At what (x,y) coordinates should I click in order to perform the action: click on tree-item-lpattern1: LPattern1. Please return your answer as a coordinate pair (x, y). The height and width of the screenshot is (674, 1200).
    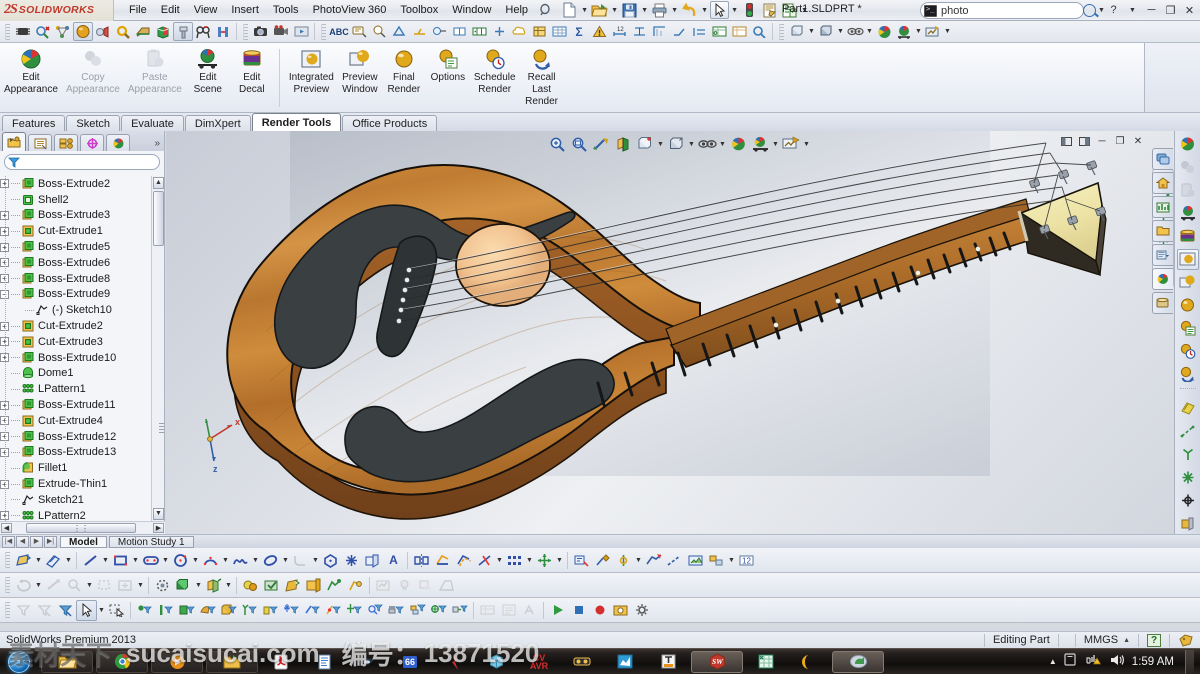
    Looking at the image, I should click on (76, 389).